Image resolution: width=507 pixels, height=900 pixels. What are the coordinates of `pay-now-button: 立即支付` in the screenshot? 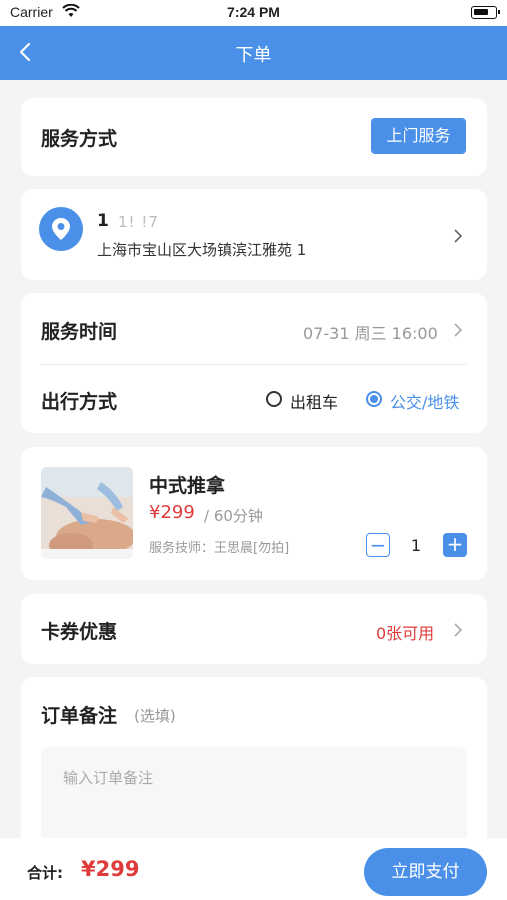 It's located at (425, 872).